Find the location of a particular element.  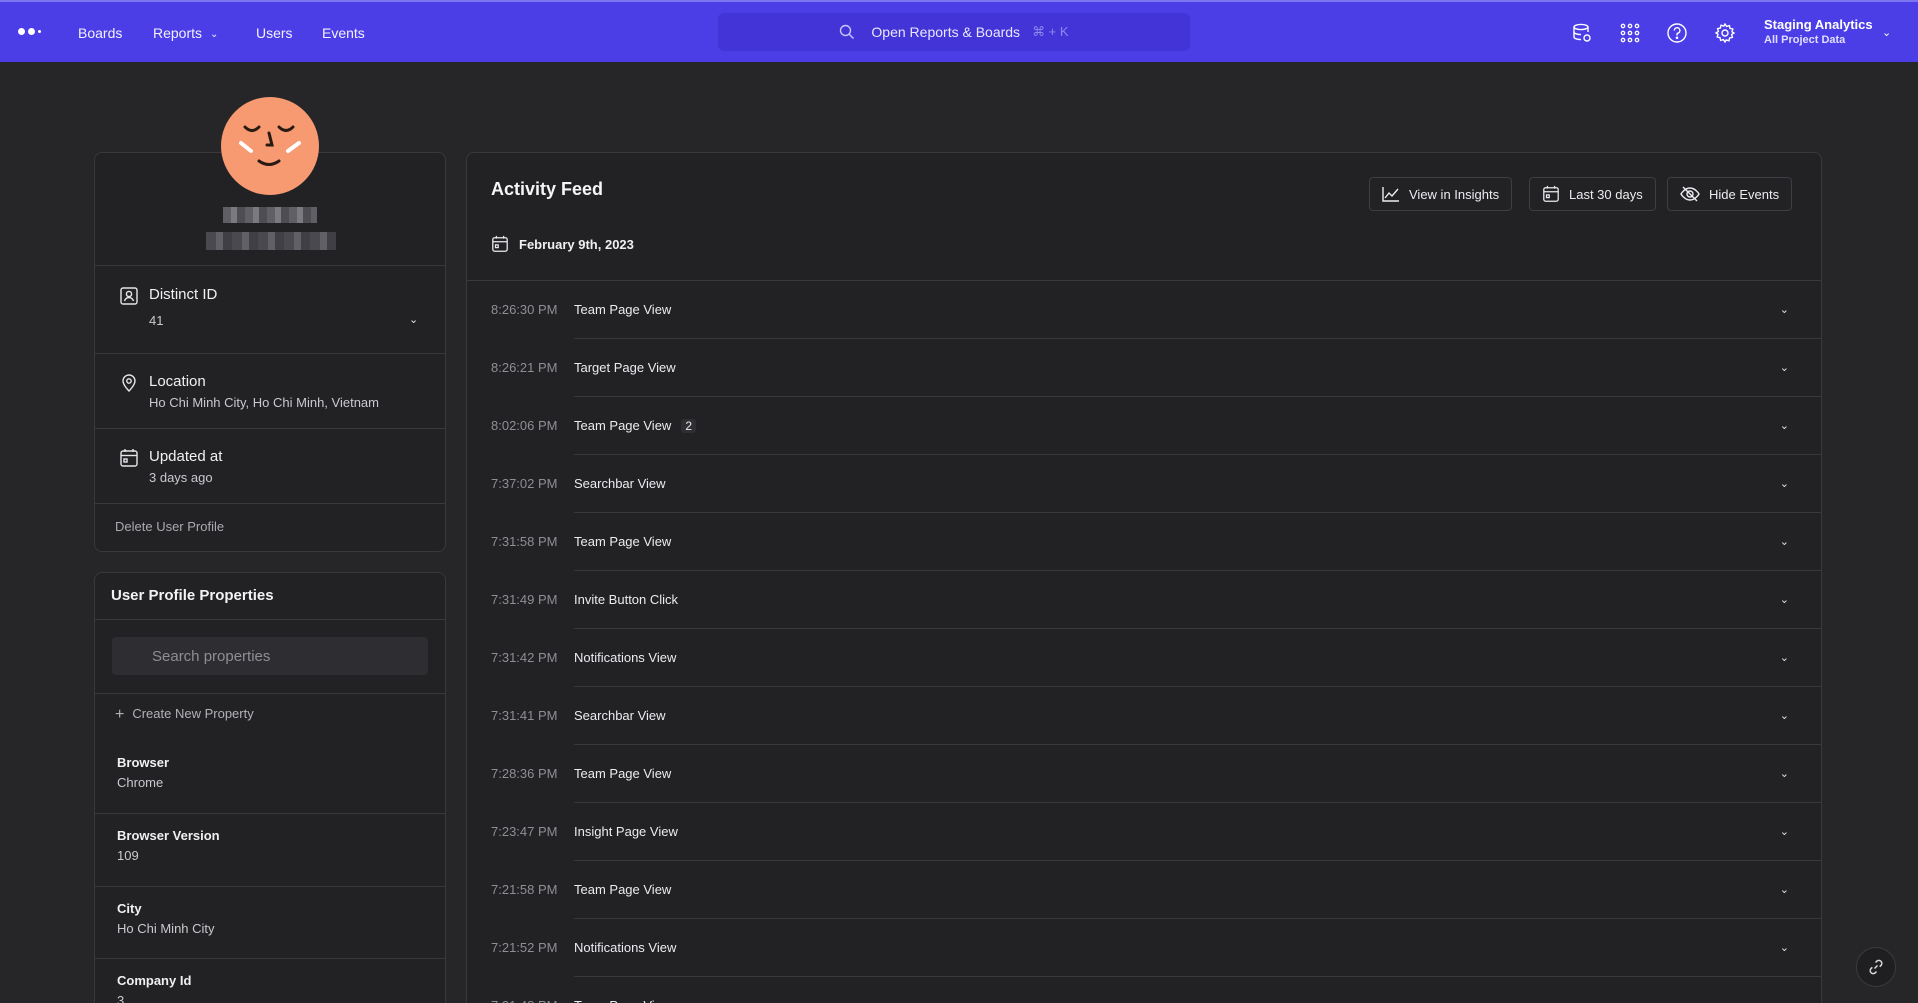

property-item: Browser Chrome is located at coordinates (270, 781).